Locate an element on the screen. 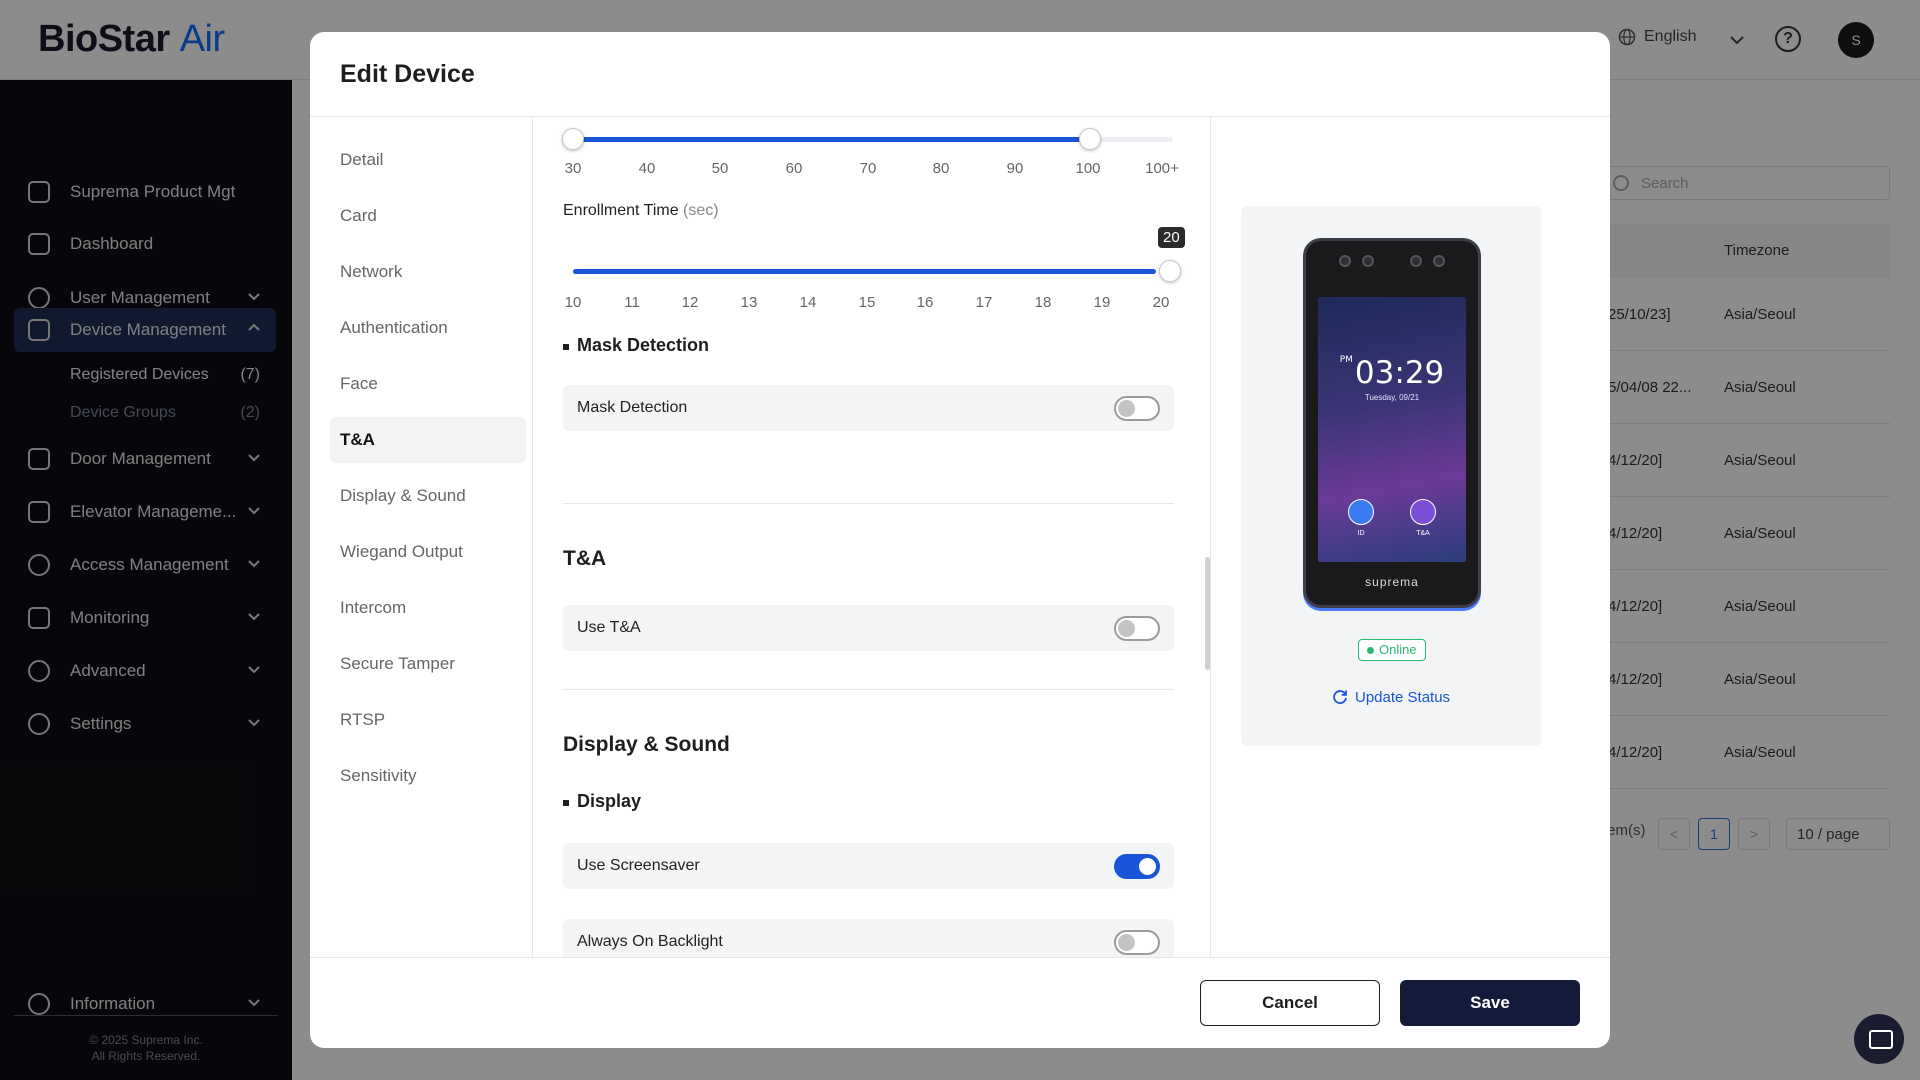  tab-intercom: Intercom is located at coordinates (428, 608).